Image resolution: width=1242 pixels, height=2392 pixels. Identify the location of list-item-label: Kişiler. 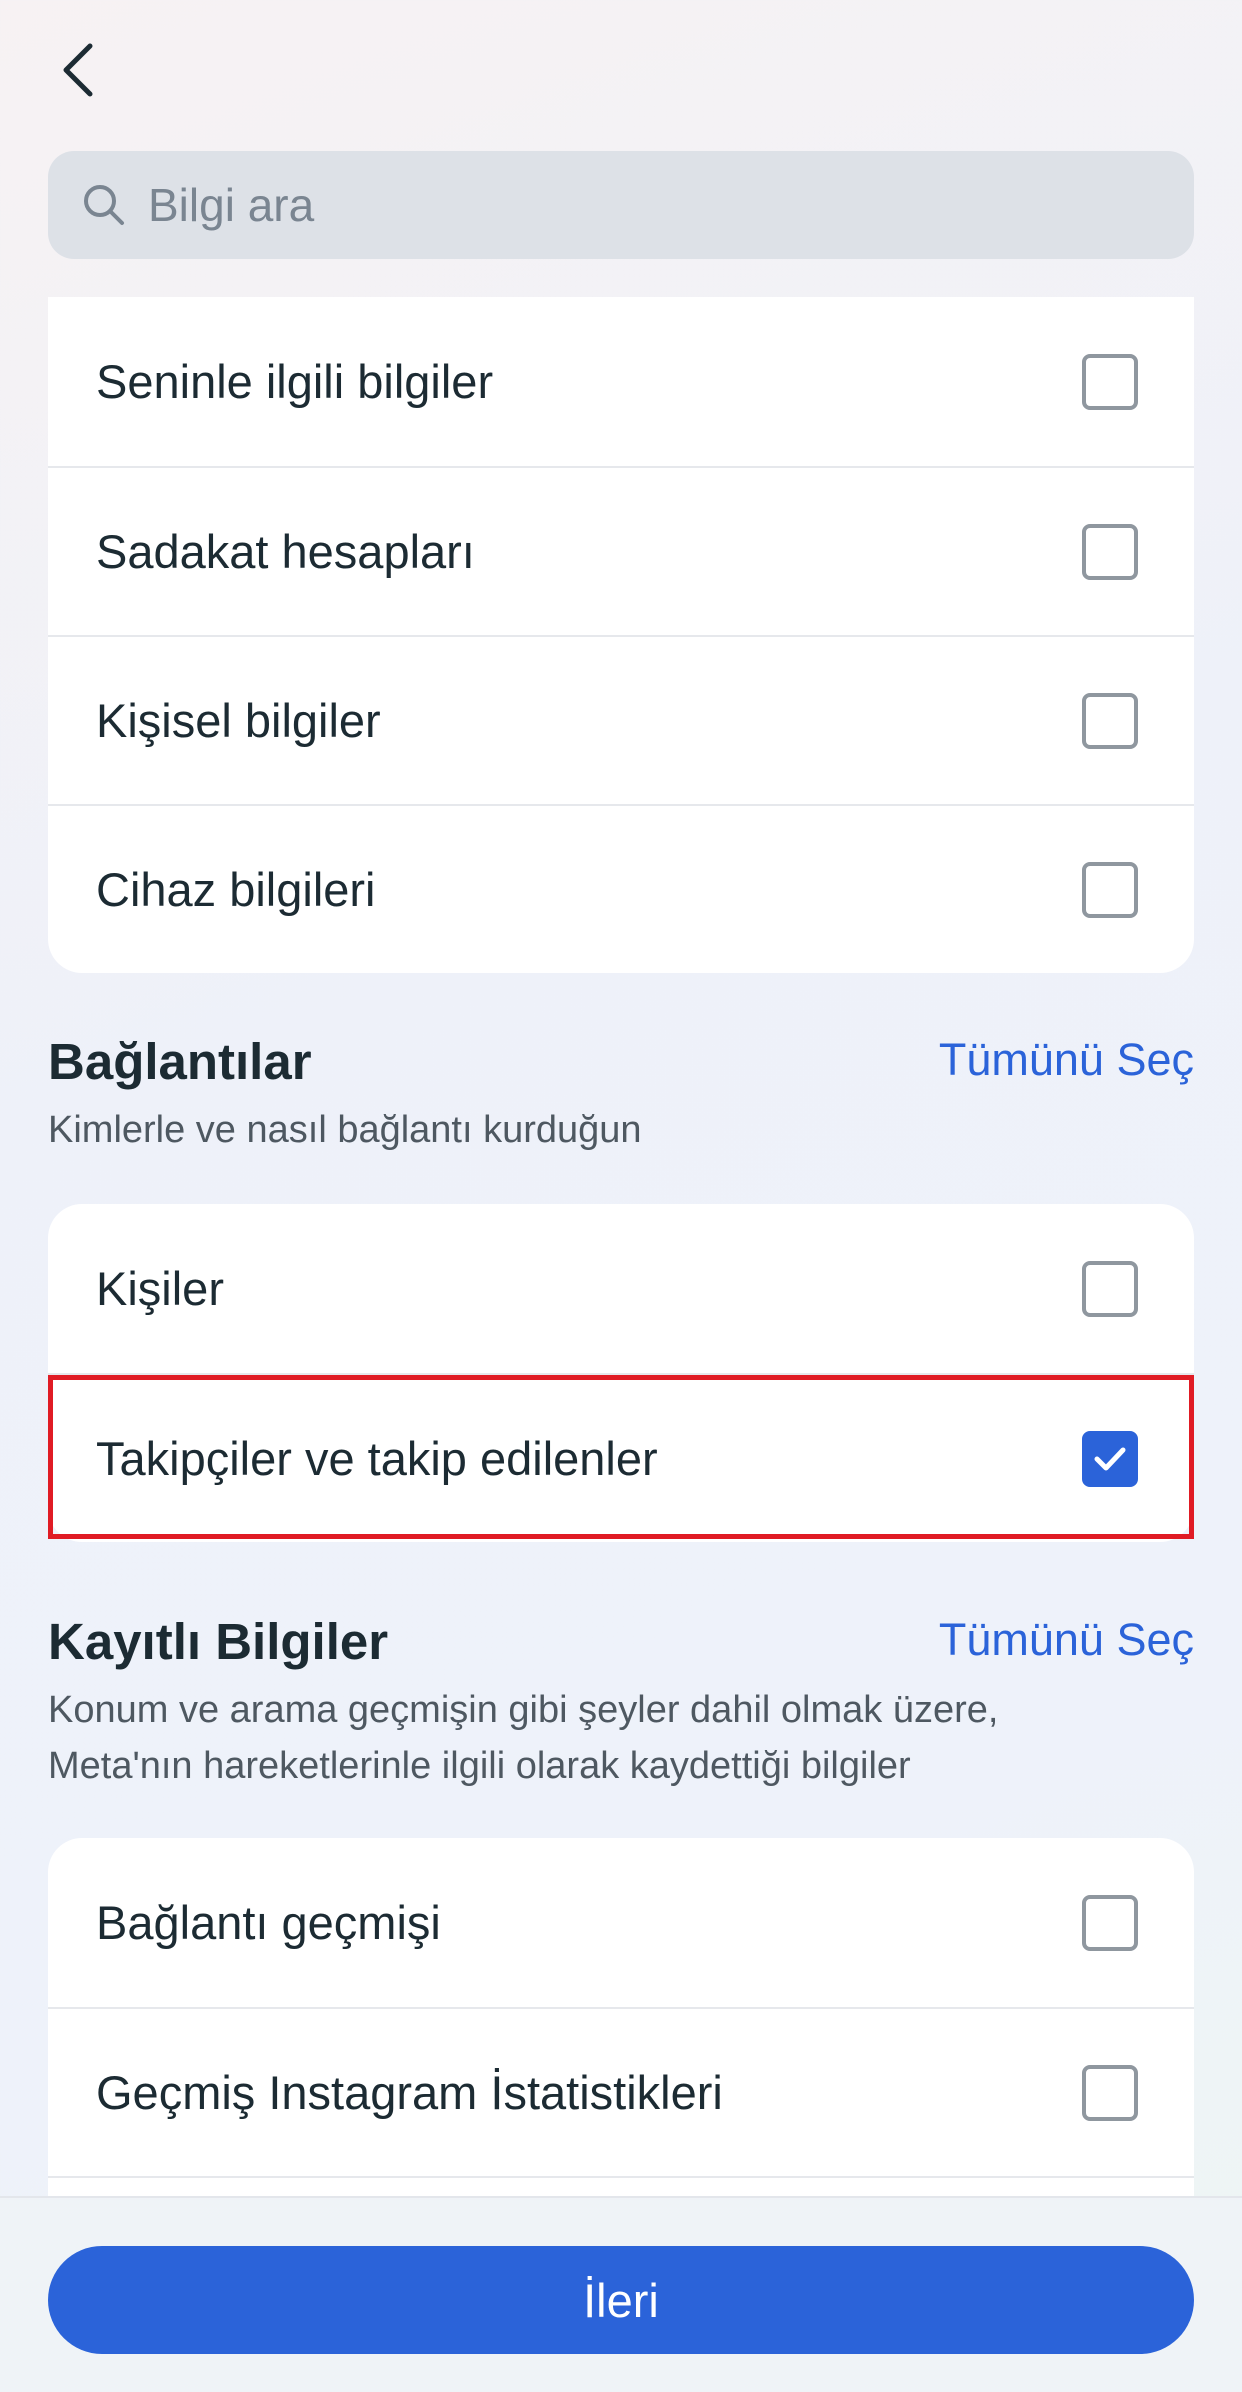
(160, 1288).